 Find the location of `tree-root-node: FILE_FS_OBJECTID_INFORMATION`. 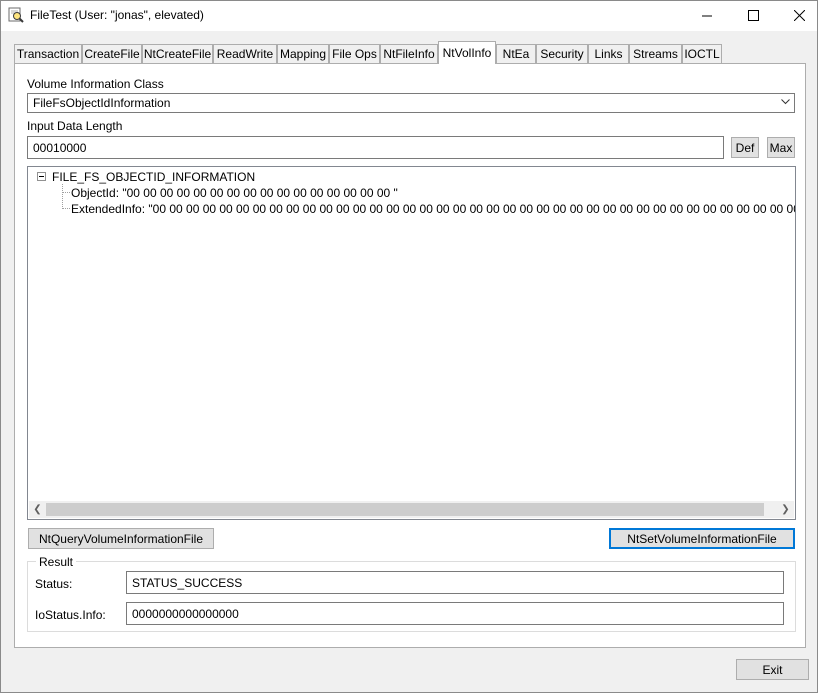

tree-root-node: FILE_FS_OBJECTID_INFORMATION is located at coordinates (153, 177).